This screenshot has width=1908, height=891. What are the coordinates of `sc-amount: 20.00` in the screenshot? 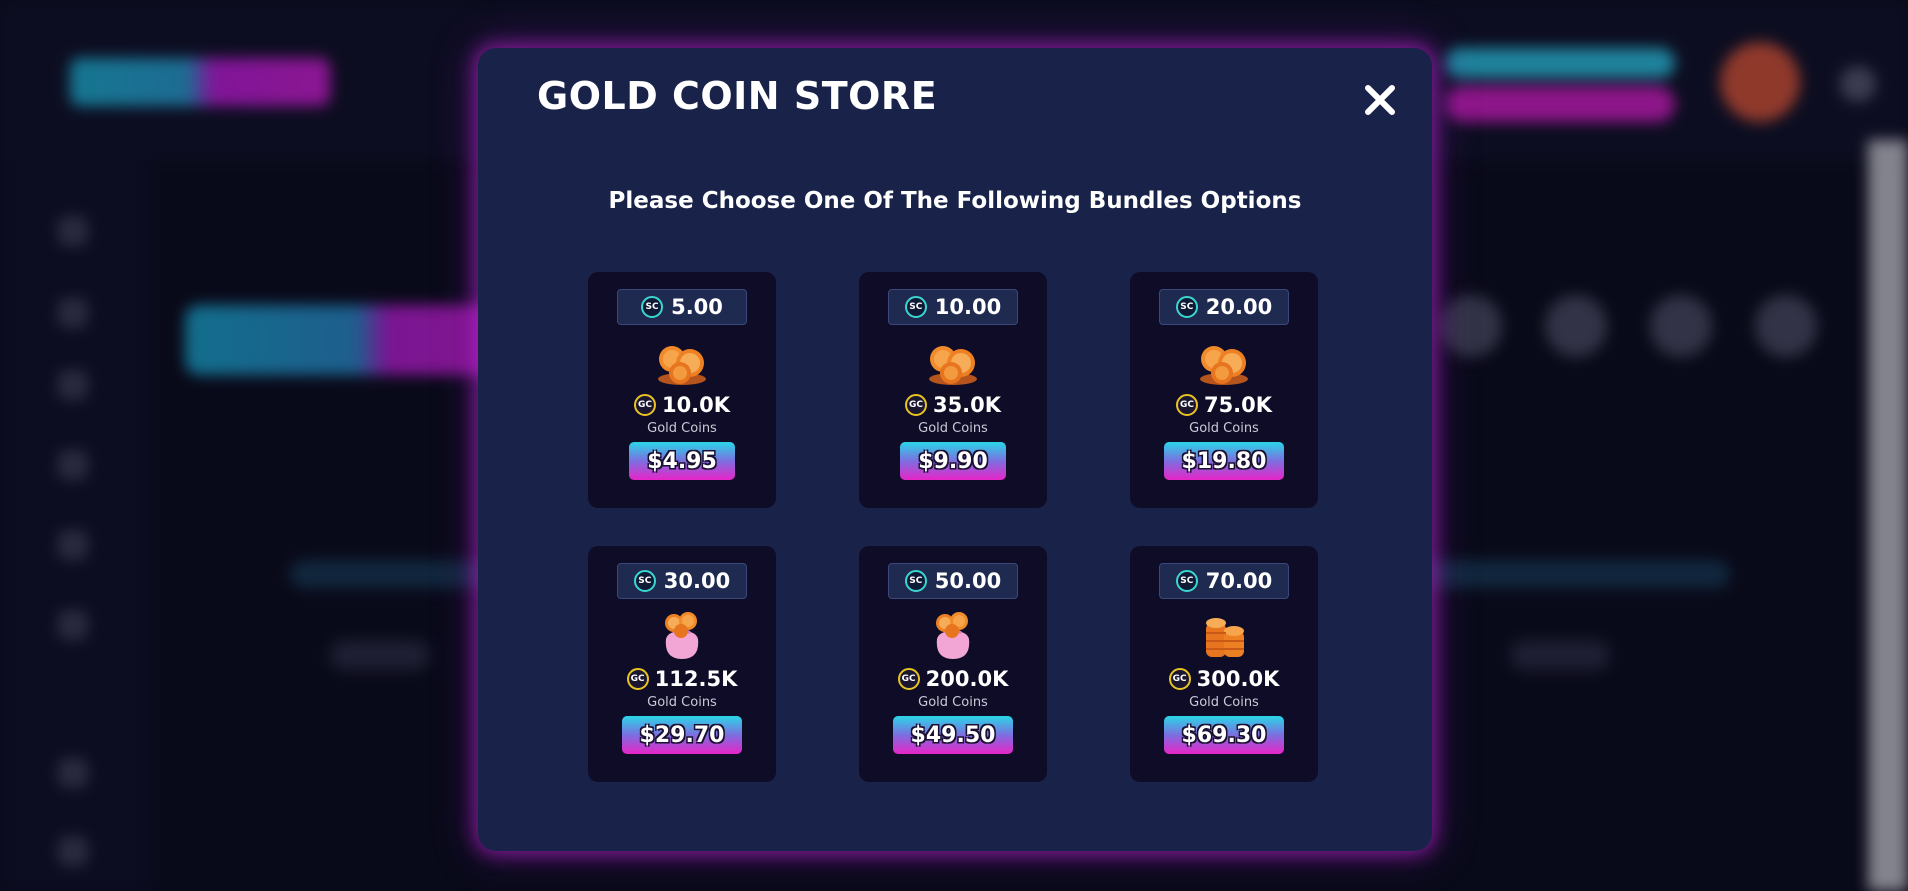 It's located at (1239, 307).